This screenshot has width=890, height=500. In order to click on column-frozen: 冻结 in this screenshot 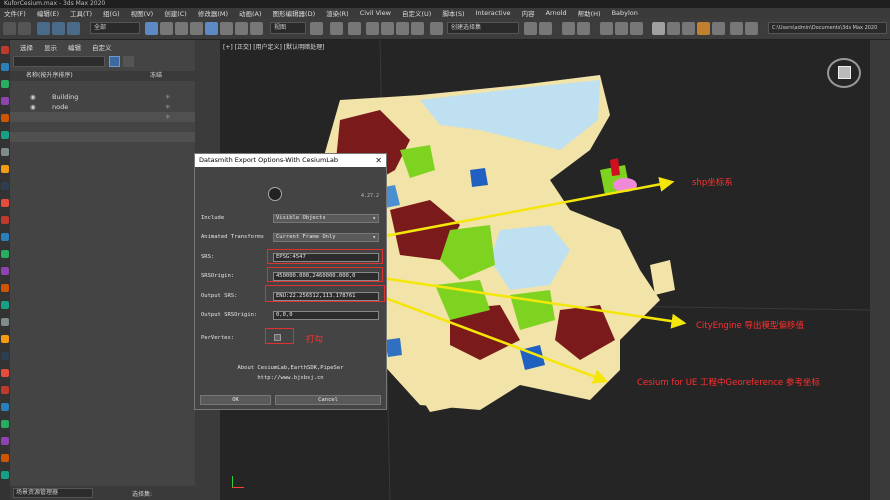, I will do `click(156, 76)`.